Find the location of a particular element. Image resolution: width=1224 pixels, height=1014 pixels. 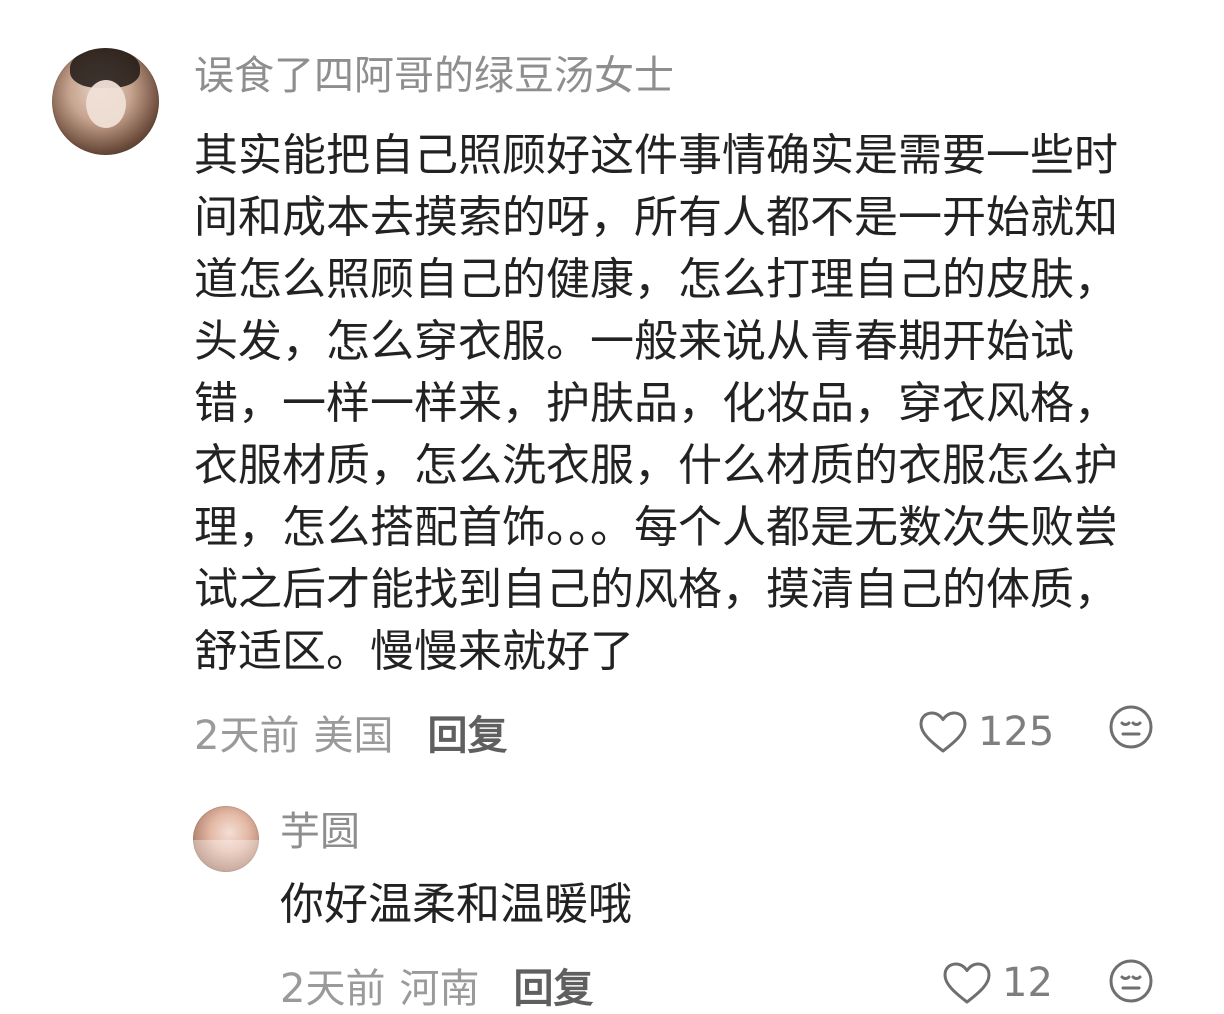

like-button: 125 is located at coordinates (986, 732).